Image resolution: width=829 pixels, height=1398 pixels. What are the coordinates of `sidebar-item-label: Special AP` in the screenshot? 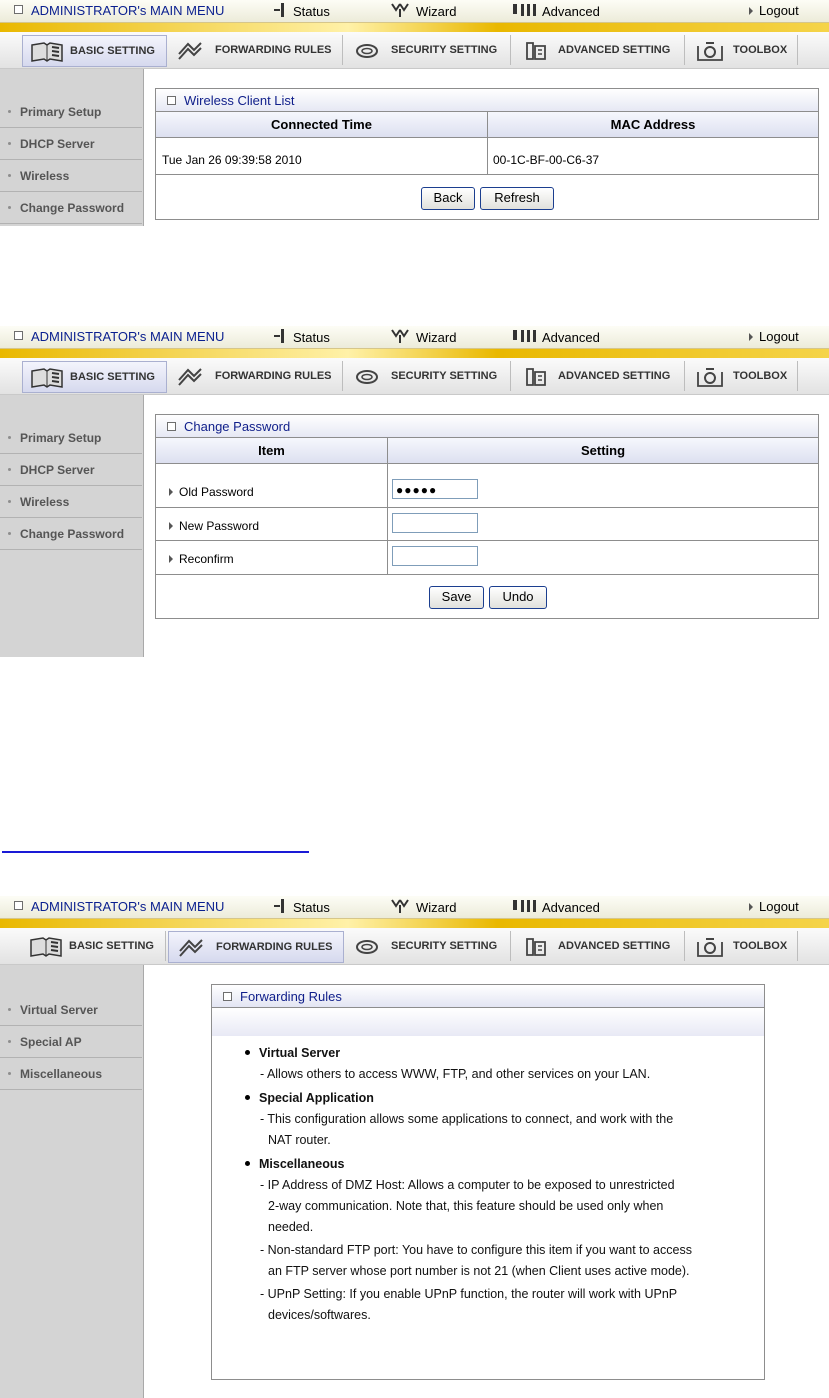 It's located at (51, 1042).